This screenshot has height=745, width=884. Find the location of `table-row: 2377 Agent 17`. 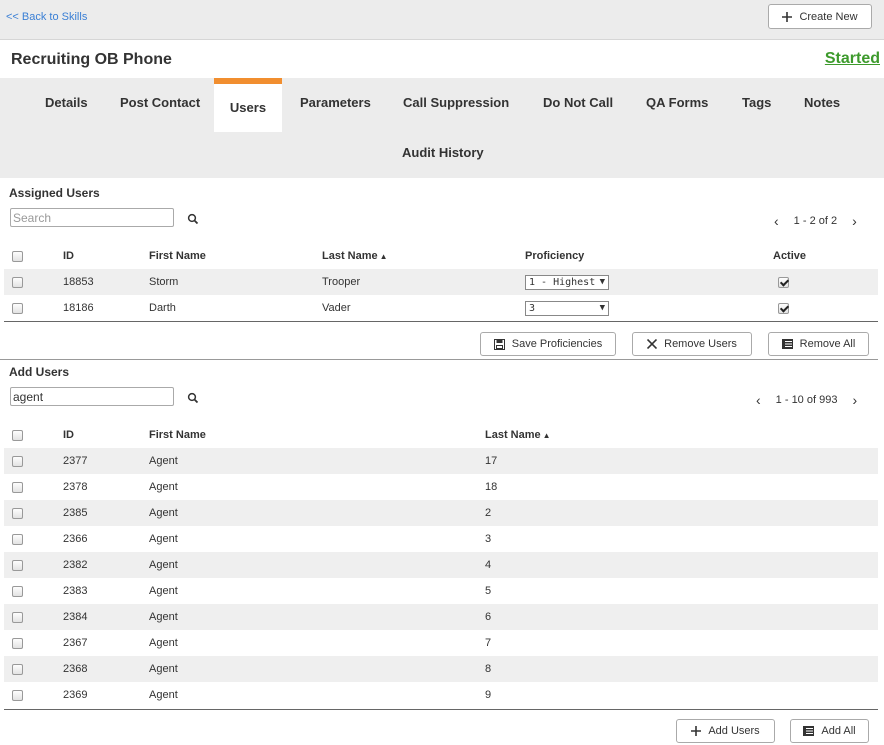

table-row: 2377 Agent 17 is located at coordinates (441, 461).